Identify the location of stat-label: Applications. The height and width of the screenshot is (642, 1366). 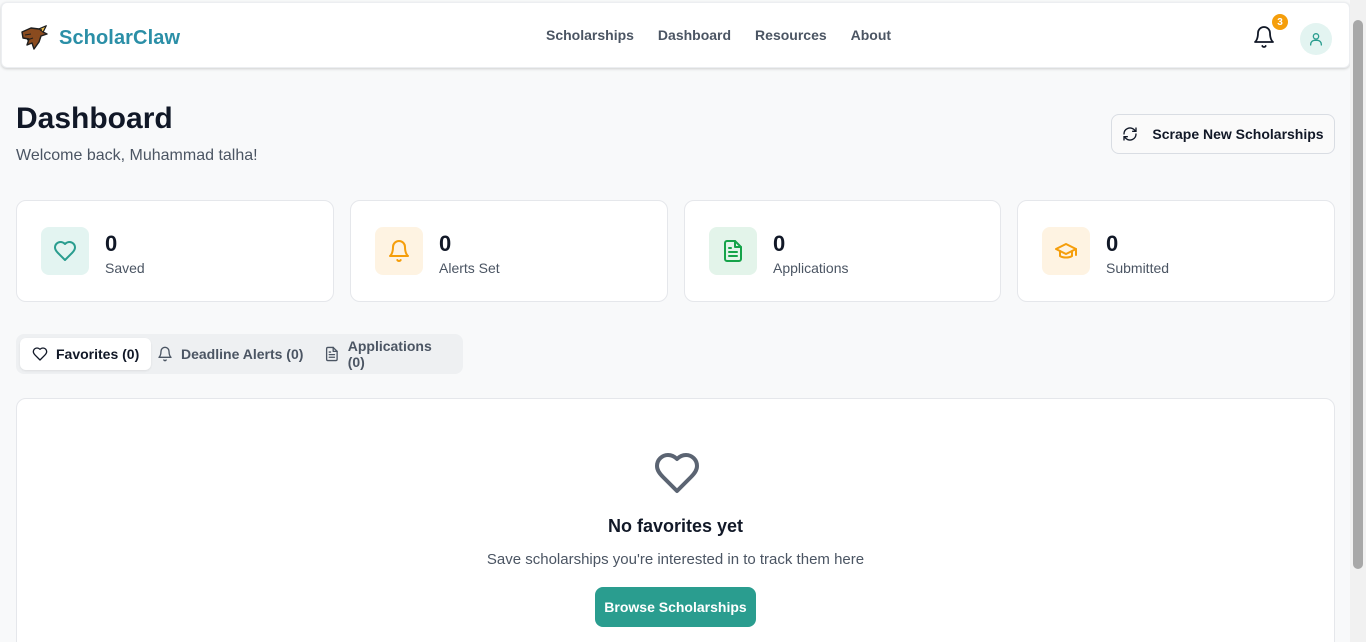
(811, 268).